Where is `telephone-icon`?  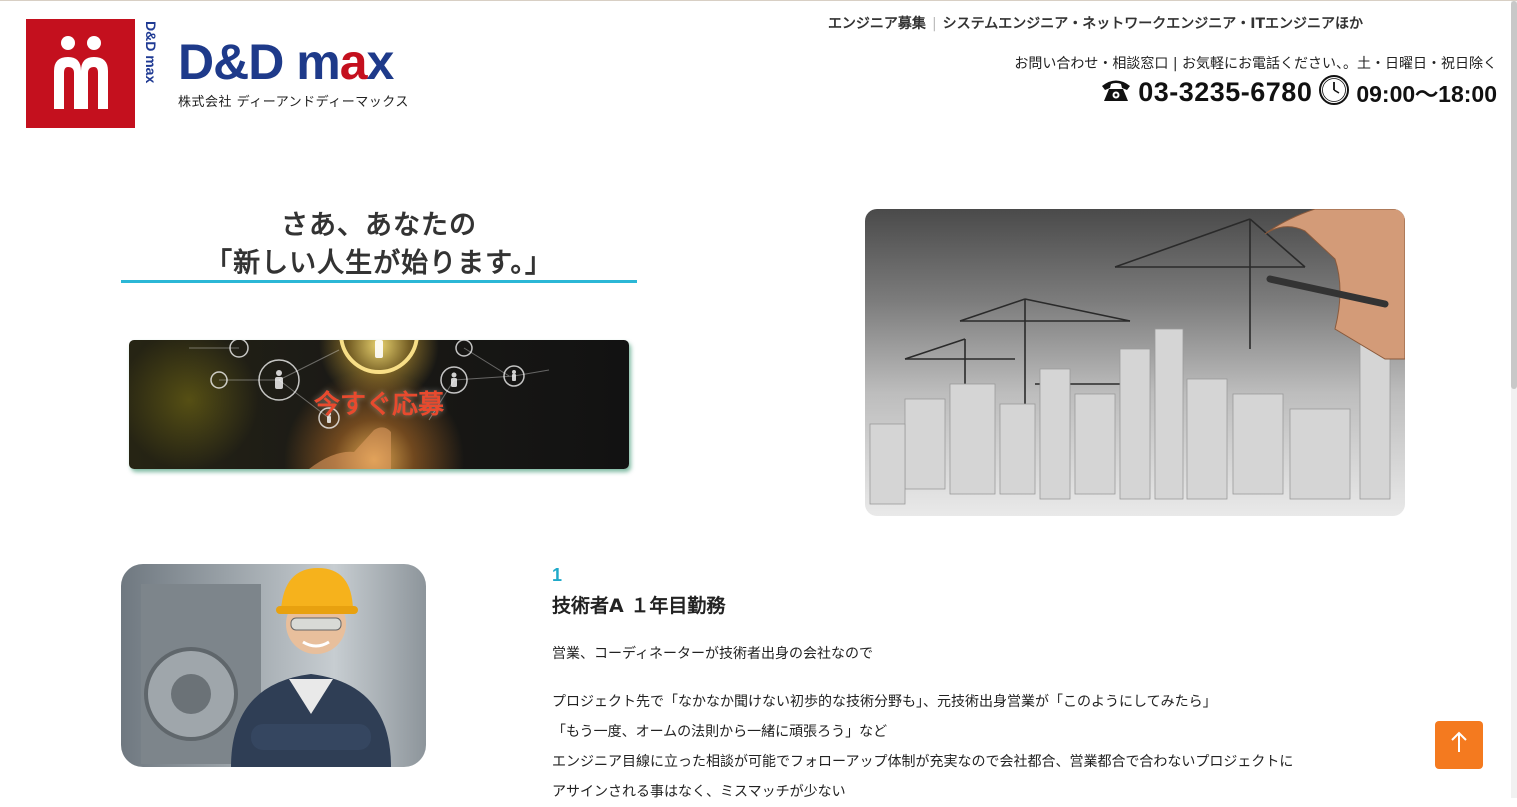
telephone-icon is located at coordinates (1116, 92).